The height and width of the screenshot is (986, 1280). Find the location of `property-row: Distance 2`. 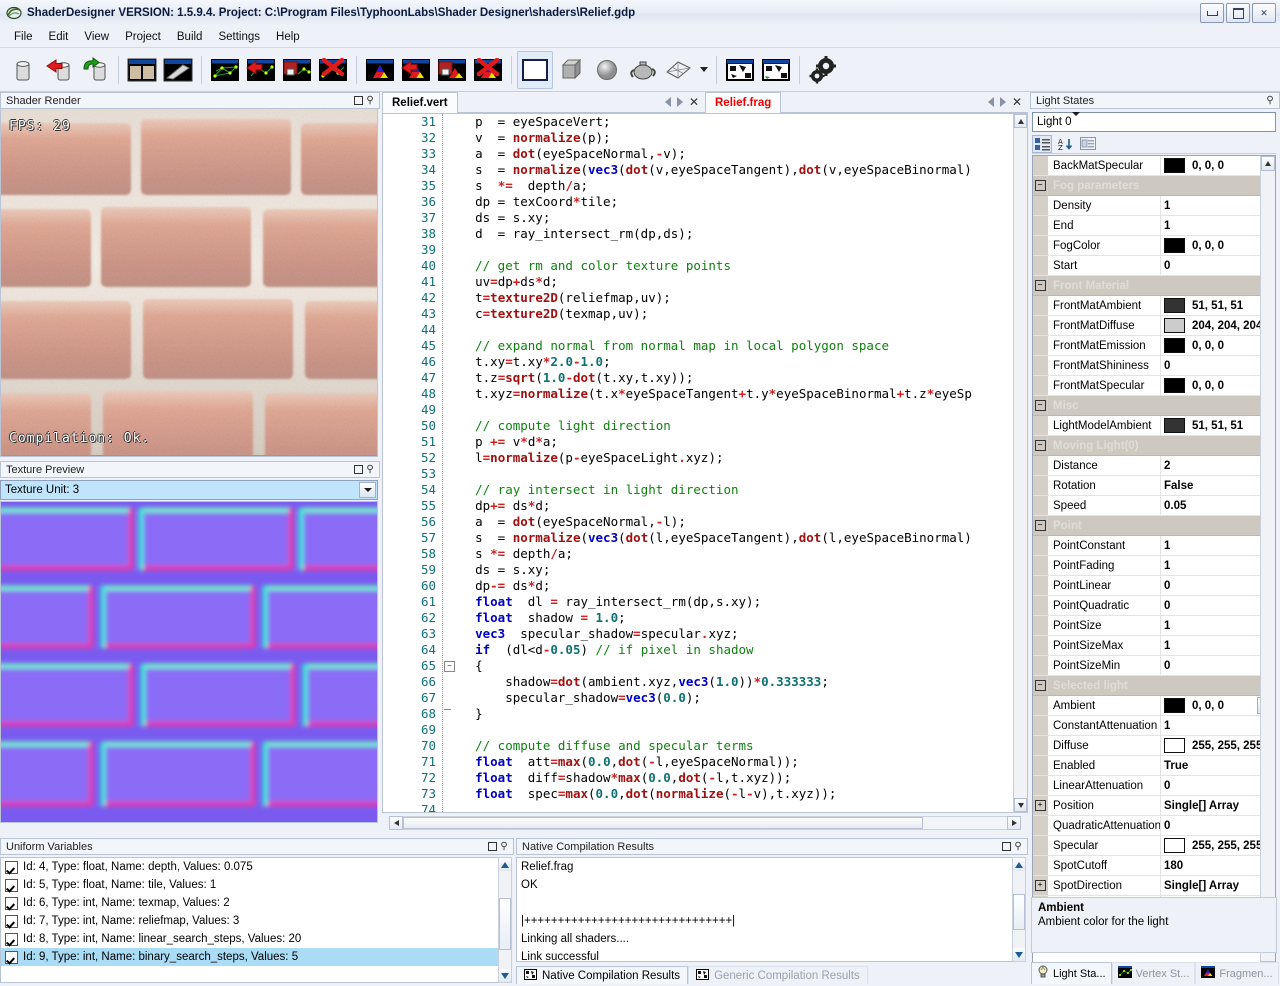

property-row: Distance 2 is located at coordinates (1154, 466).